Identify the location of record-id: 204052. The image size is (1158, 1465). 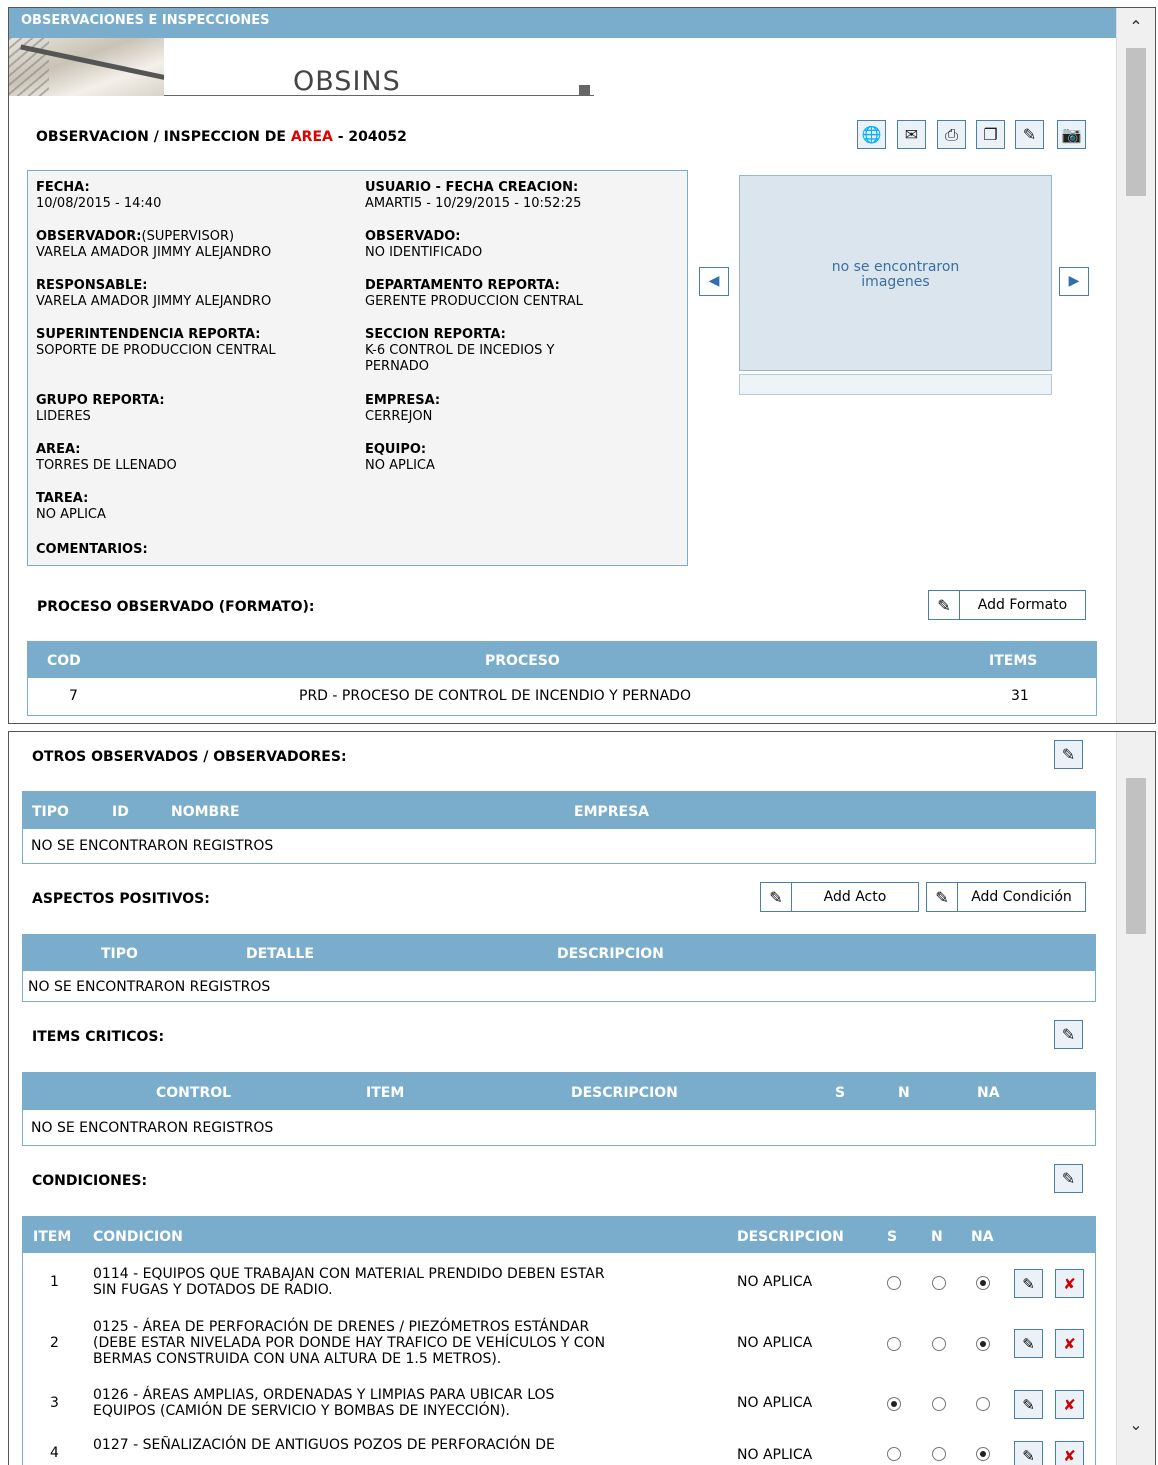
(377, 137).